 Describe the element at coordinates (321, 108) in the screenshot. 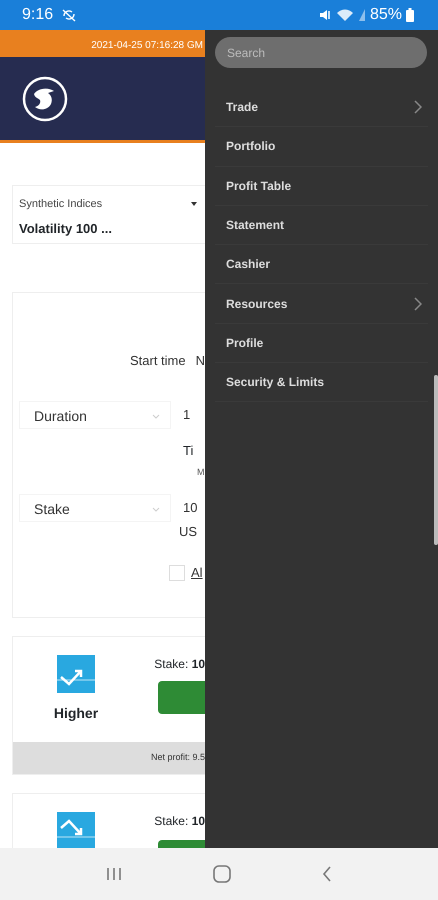

I see `menu-item: Trade` at that location.